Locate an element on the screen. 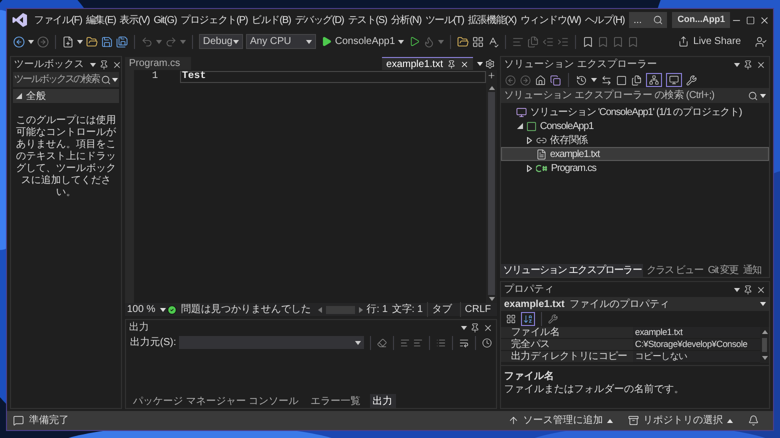  object-type: ファイルのプロパティ is located at coordinates (620, 305).